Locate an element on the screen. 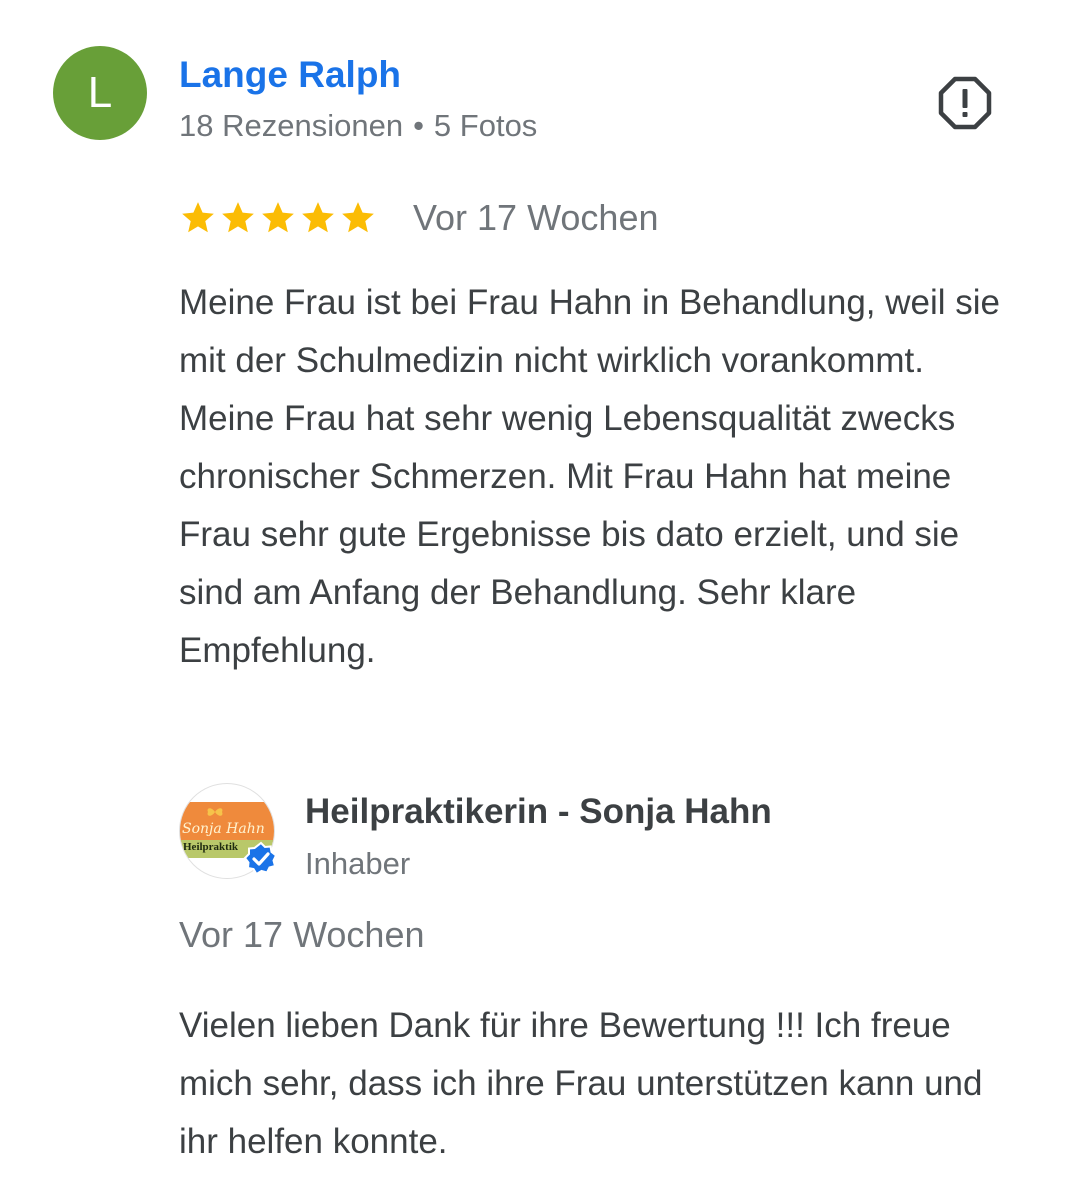 This screenshot has width=1080, height=1192. owner-avatar: Sonja Hahn Heilpraktik is located at coordinates (228, 831).